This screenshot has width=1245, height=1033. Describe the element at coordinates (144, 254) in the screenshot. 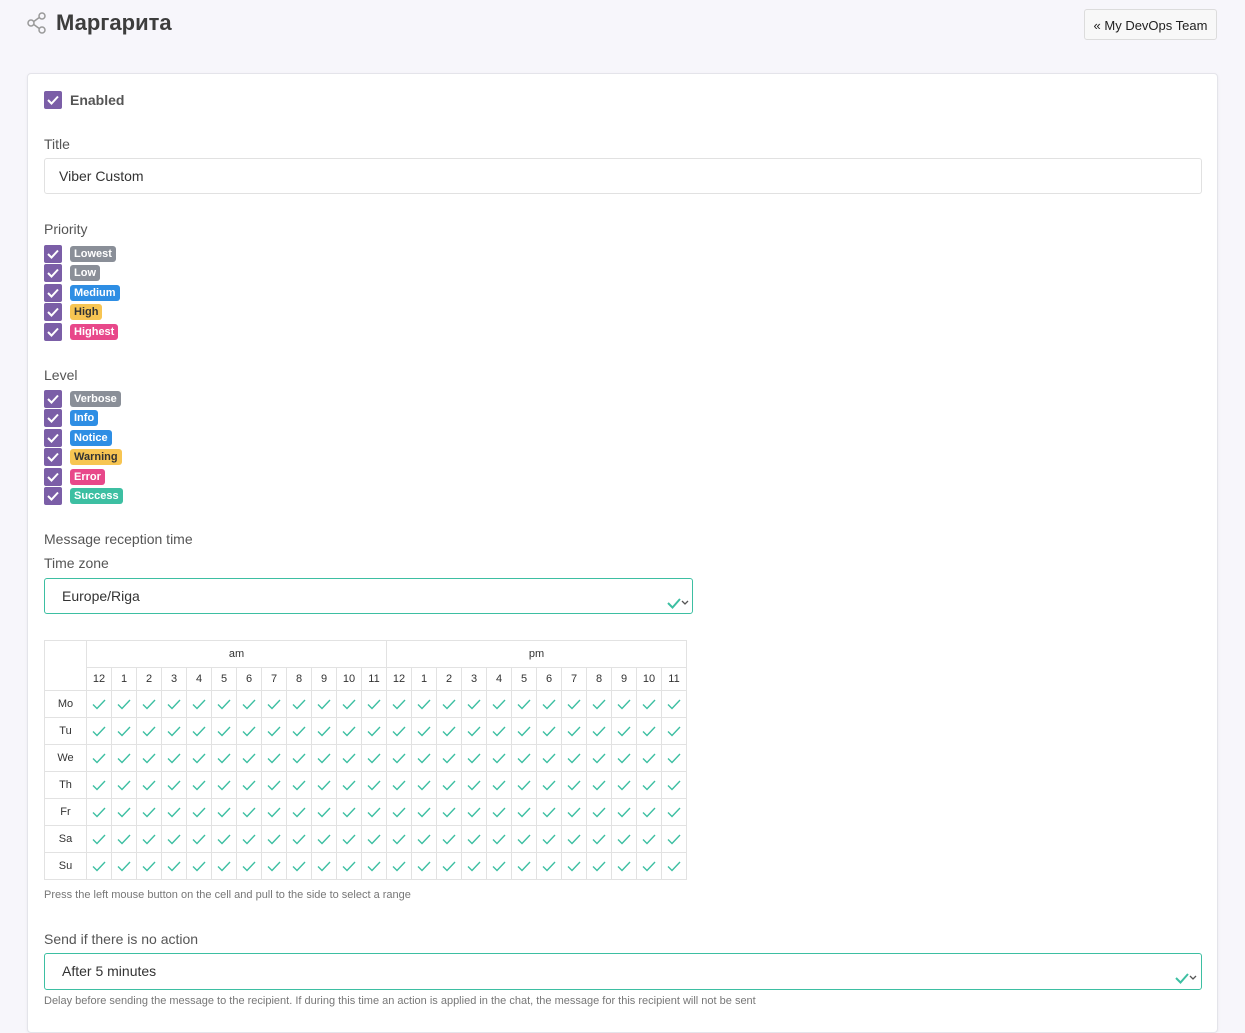

I see `priority-option: Lowest` at that location.